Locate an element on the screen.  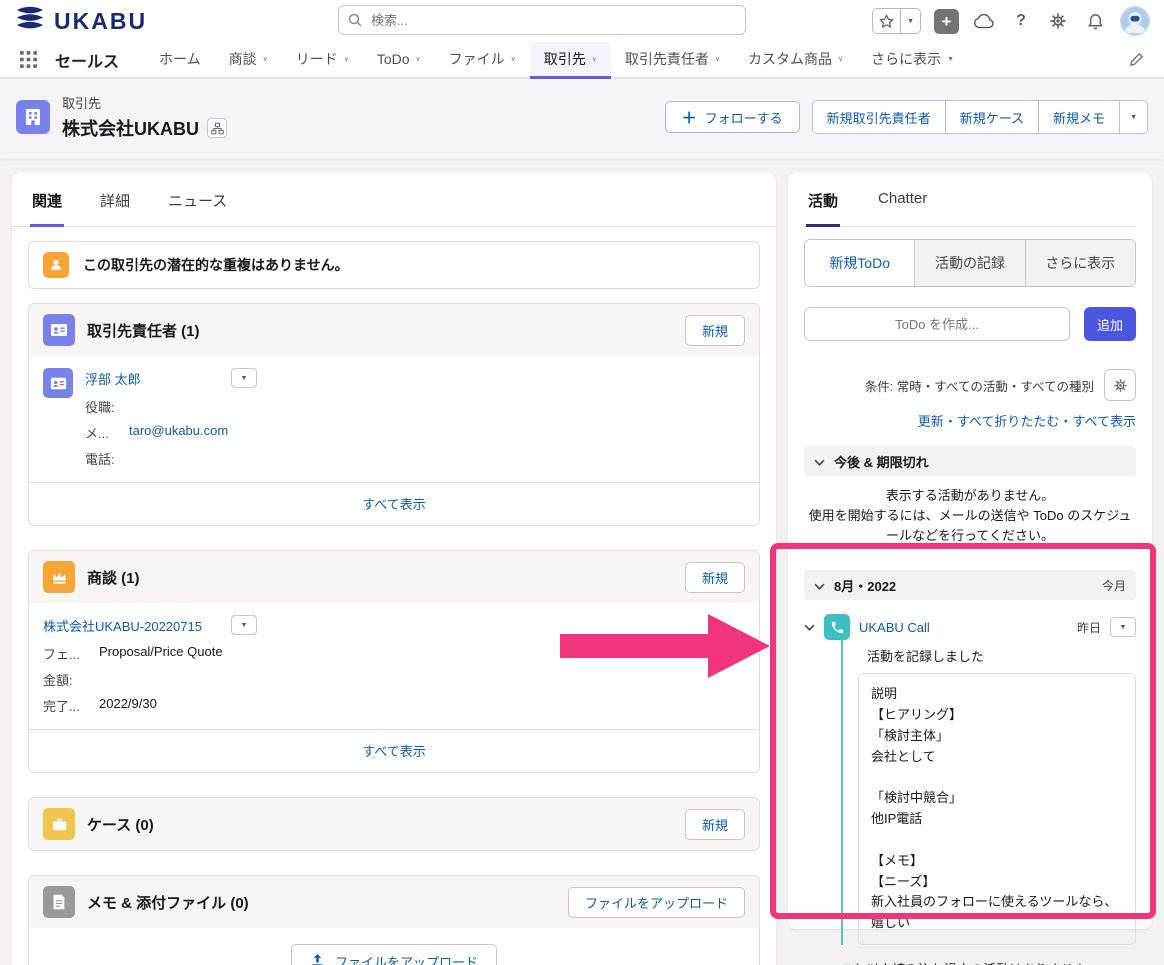
contact-email-link: taro@ukabu.com is located at coordinates (437, 432).